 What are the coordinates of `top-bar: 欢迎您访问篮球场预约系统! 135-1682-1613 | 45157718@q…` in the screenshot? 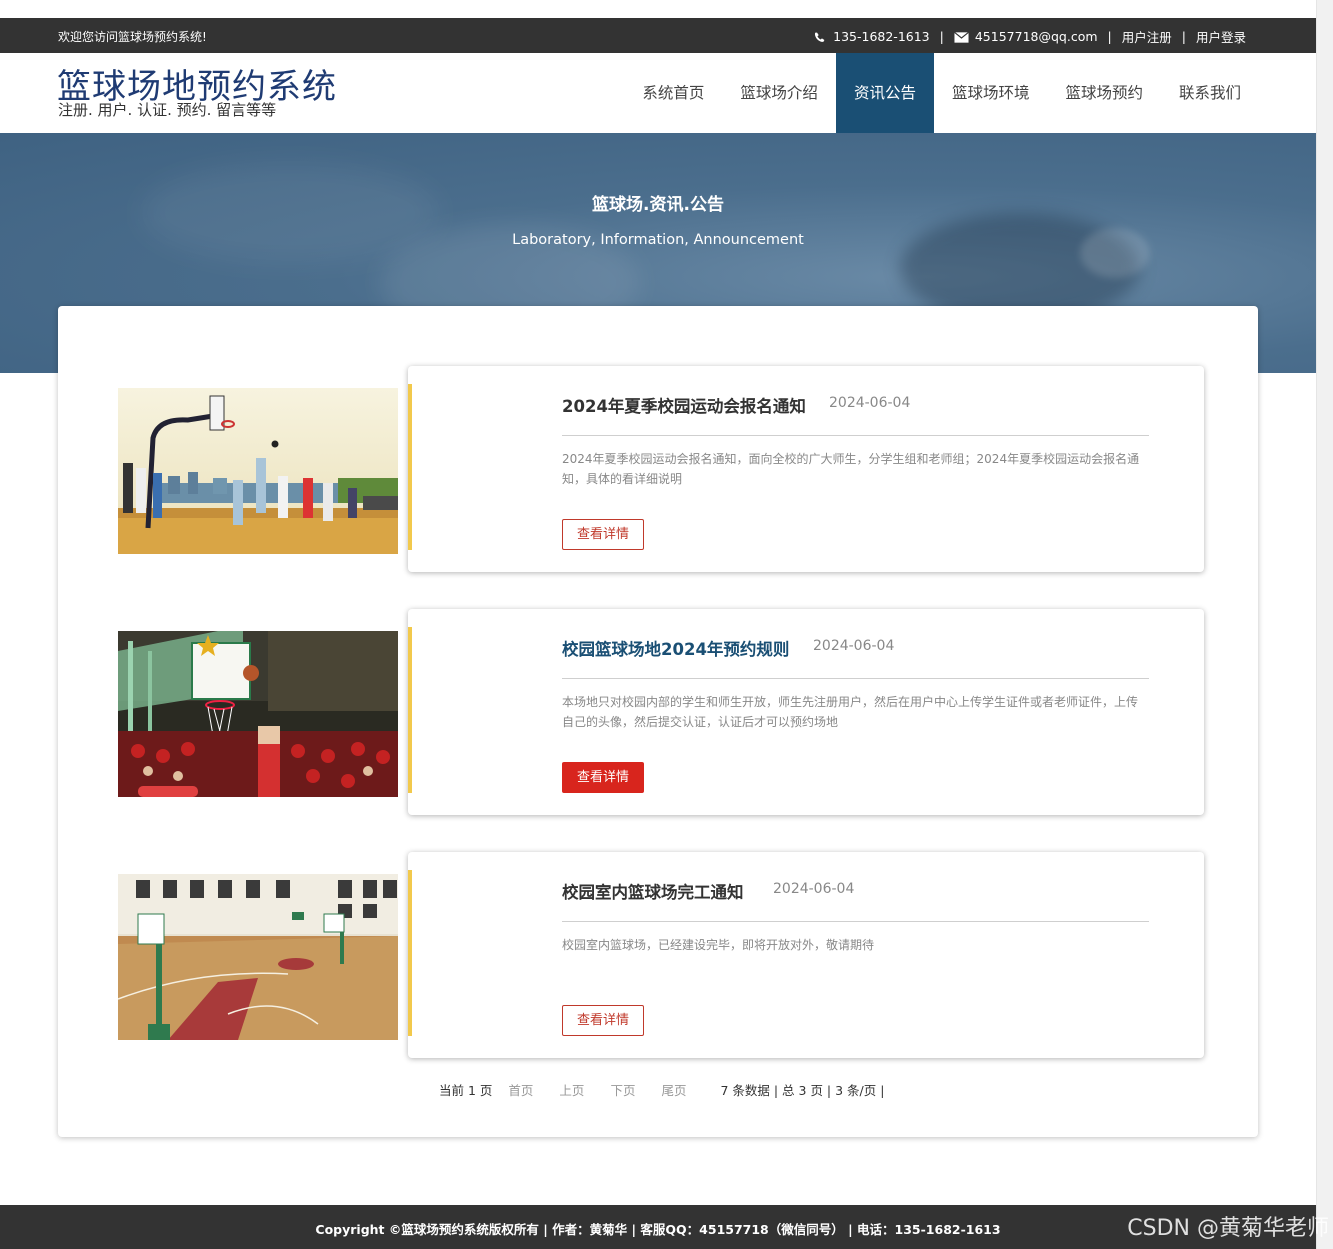 It's located at (658, 35).